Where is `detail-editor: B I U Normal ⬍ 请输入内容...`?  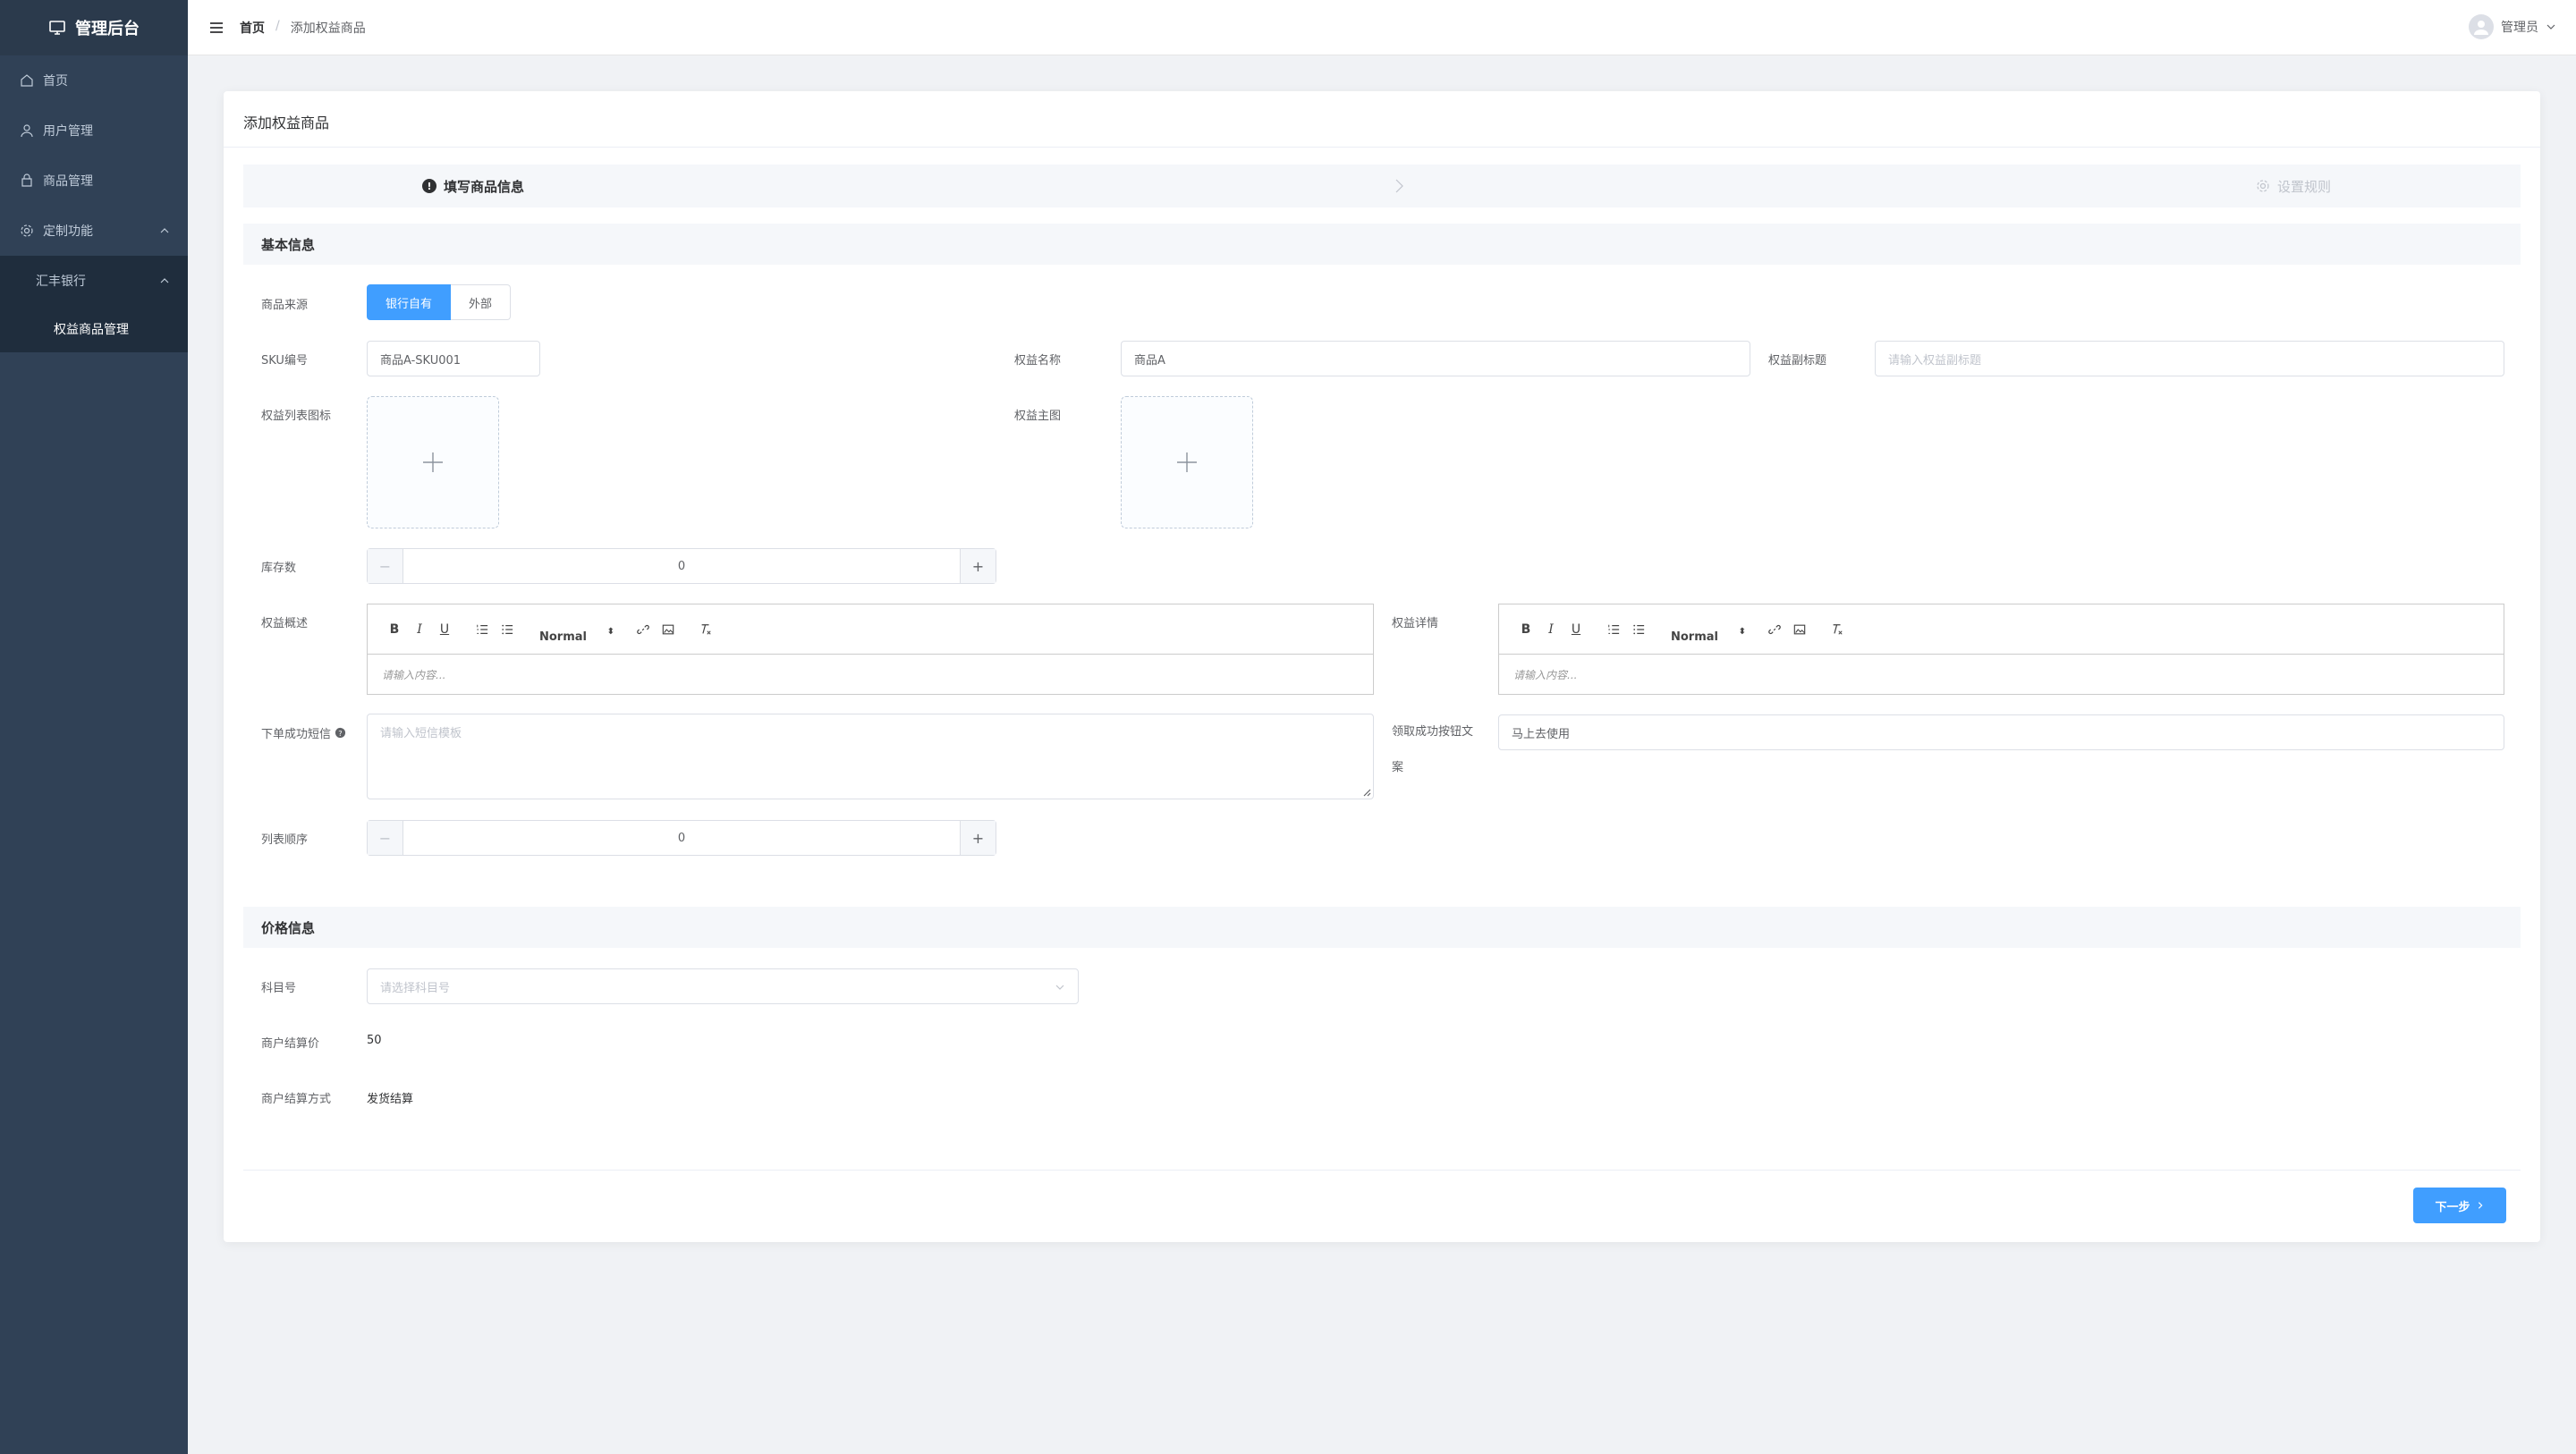
detail-editor: B I U Normal ⬍ 请输入内容... is located at coordinates (2001, 649).